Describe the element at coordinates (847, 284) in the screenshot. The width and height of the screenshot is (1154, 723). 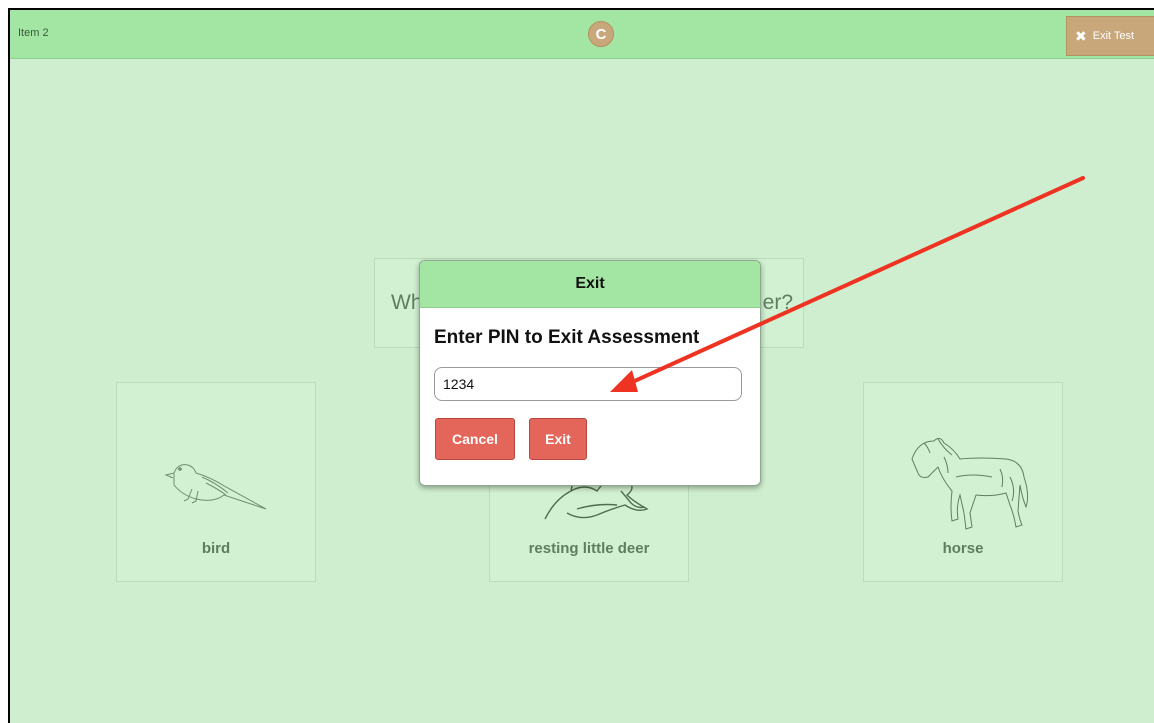
I see `annotation-arrow` at that location.